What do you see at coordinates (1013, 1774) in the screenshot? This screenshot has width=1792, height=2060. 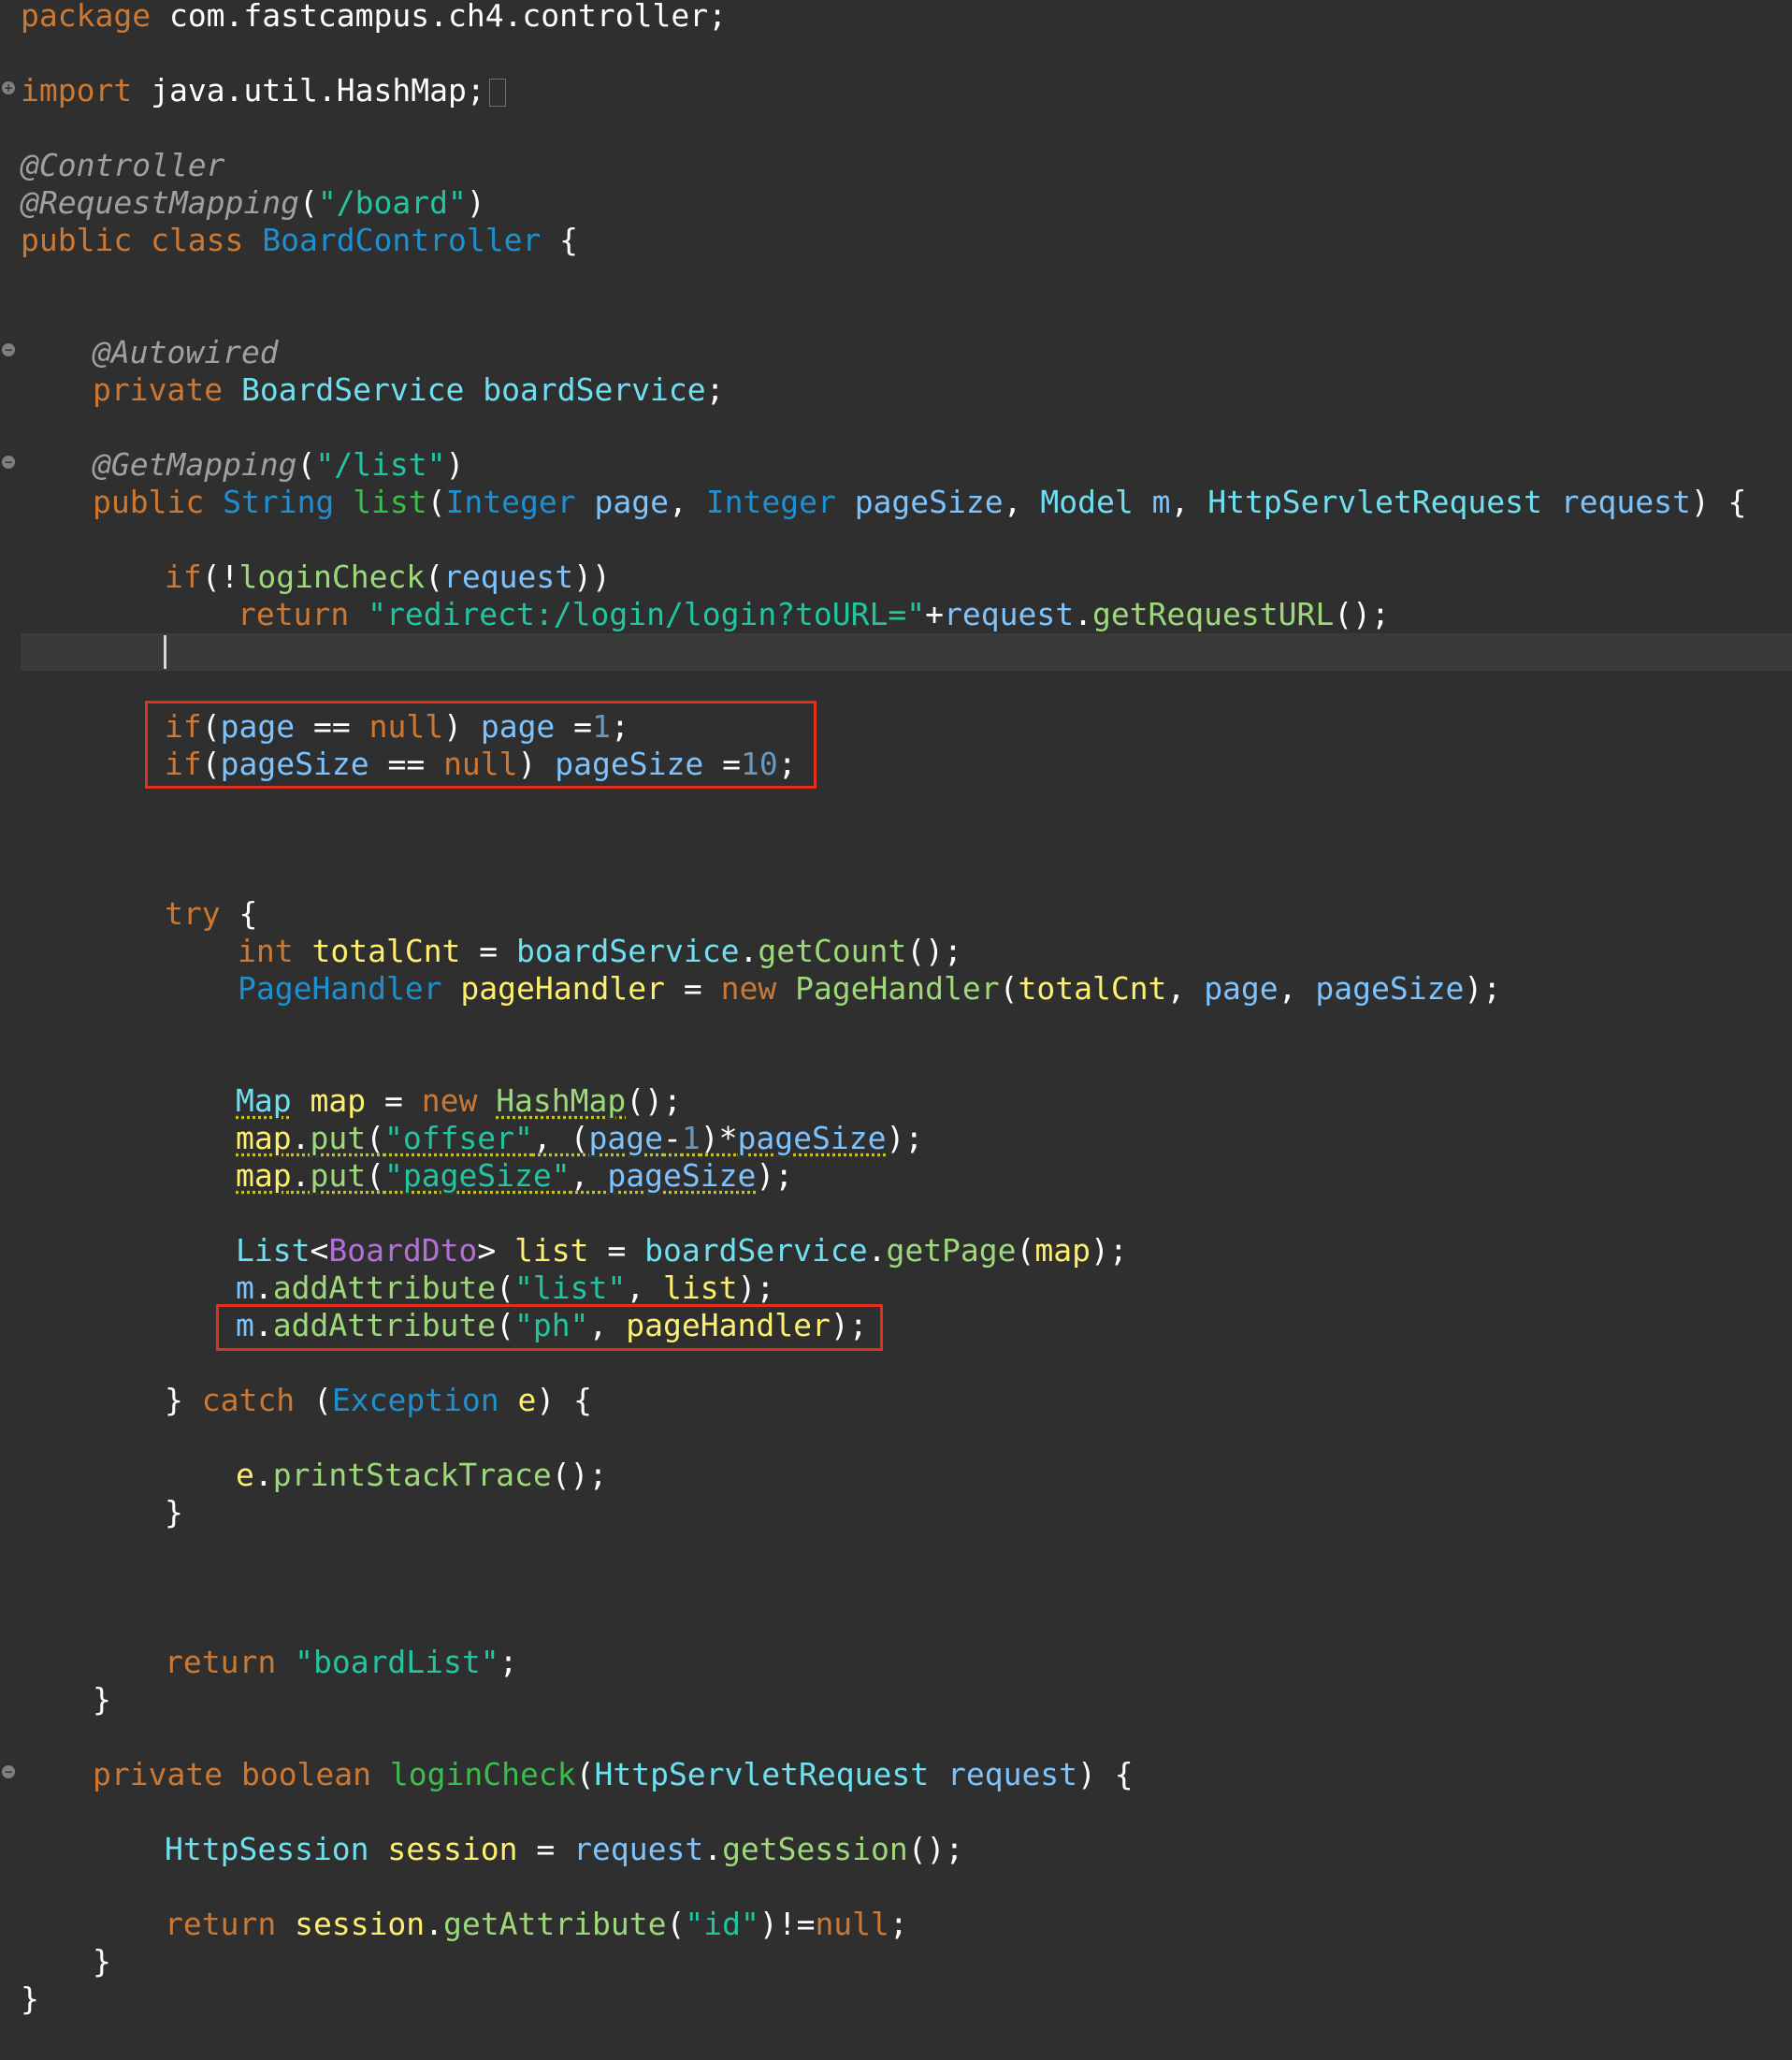 I see `token-param: request` at bounding box center [1013, 1774].